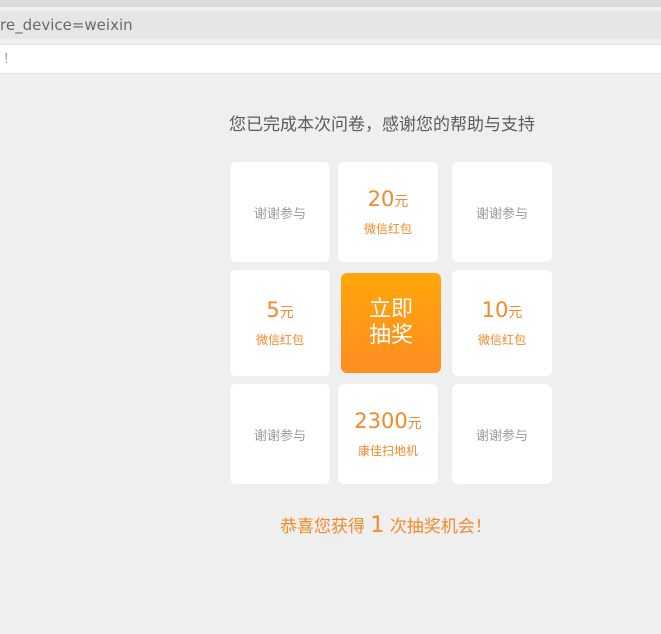 Image resolution: width=661 pixels, height=634 pixels. I want to click on prize-cell-red-packet-10: 10元 微信红包, so click(502, 323).